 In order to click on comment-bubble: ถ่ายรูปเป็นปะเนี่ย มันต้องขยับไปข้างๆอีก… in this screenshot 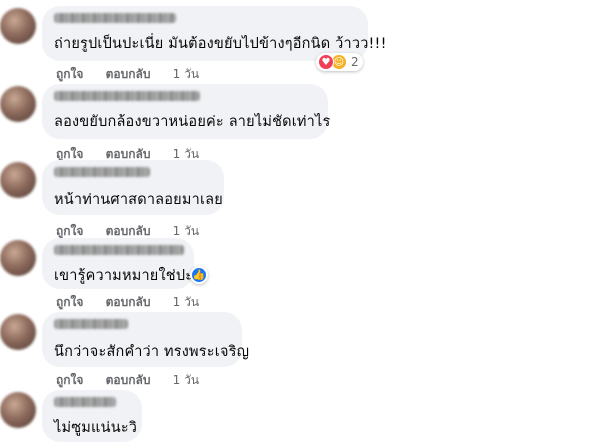, I will do `click(214, 33)`.